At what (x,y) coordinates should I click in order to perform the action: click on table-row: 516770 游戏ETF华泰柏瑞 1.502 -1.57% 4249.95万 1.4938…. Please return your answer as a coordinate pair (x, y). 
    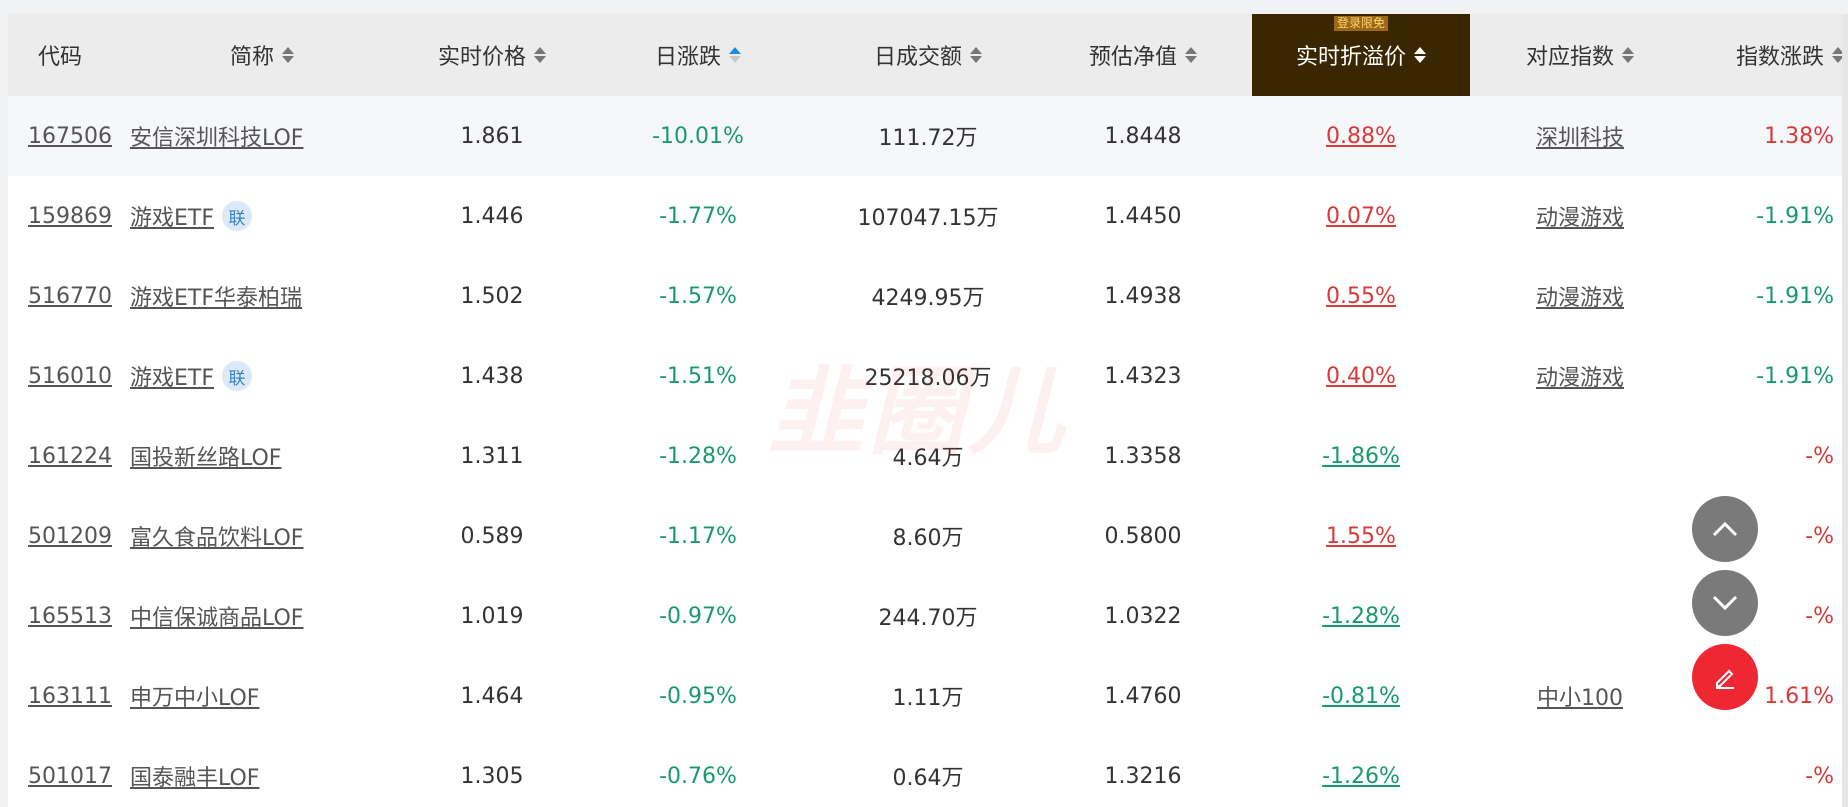
    Looking at the image, I should click on (928, 296).